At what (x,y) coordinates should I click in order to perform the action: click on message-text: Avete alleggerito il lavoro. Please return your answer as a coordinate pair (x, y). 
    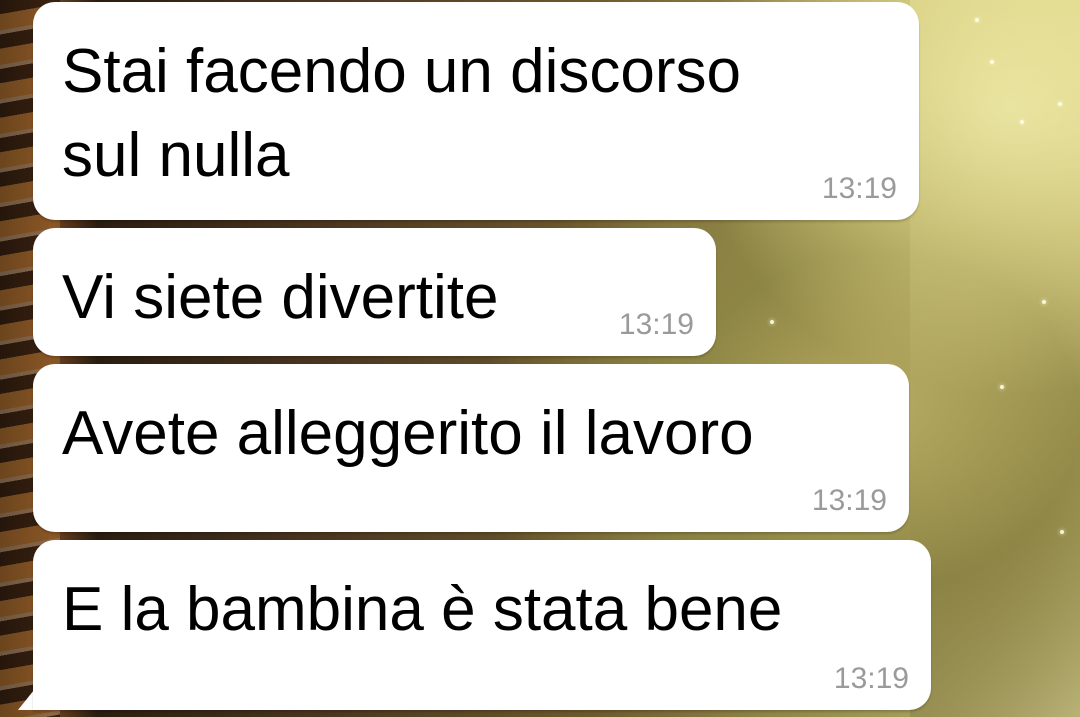
    Looking at the image, I should click on (408, 433).